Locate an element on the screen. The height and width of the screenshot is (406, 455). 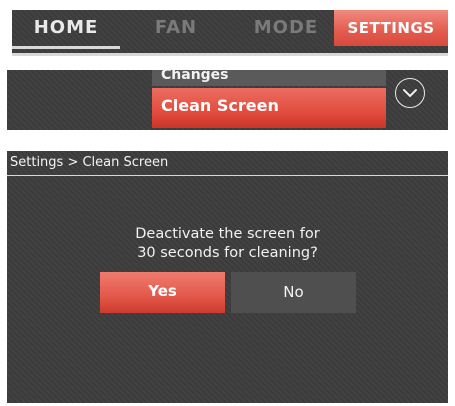
breadcrumb: Settings > Clean Screen is located at coordinates (89, 162).